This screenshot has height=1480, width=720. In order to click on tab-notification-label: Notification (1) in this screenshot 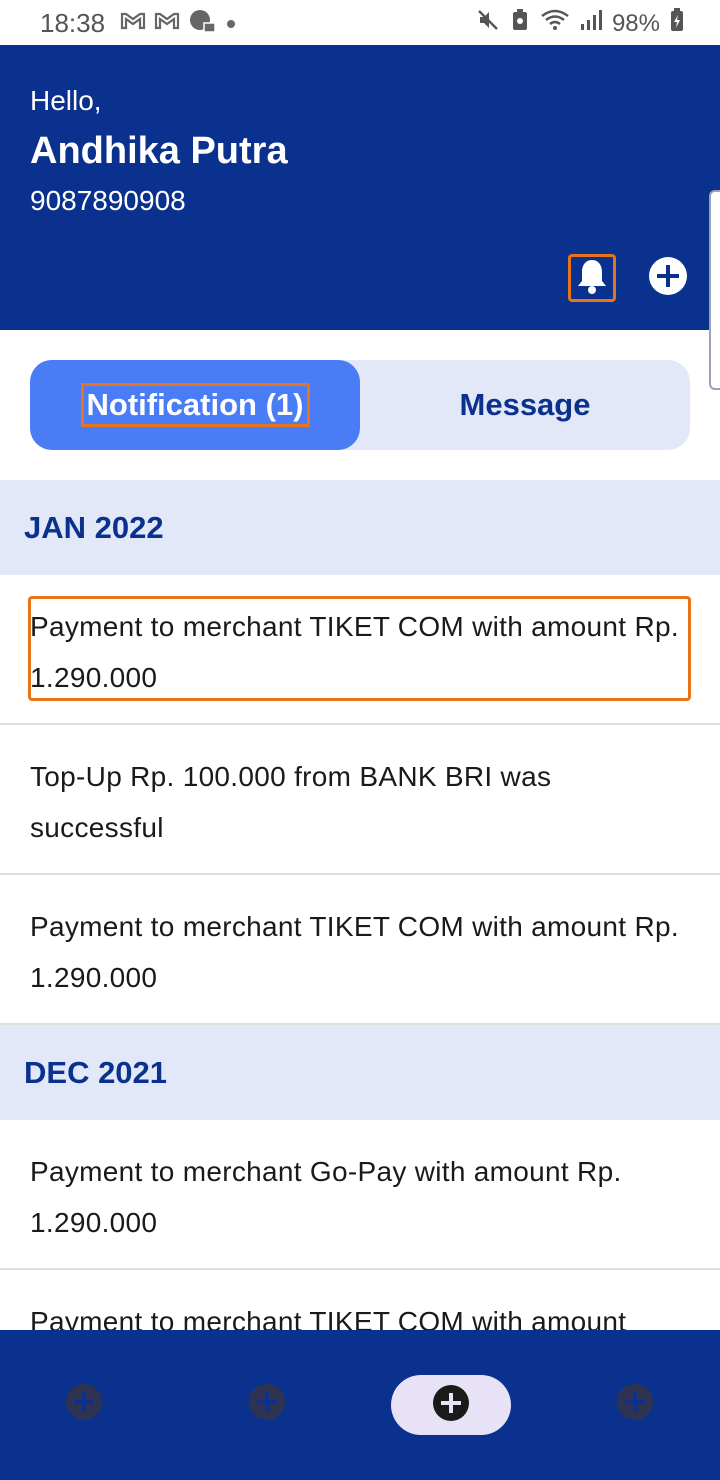, I will do `click(195, 405)`.